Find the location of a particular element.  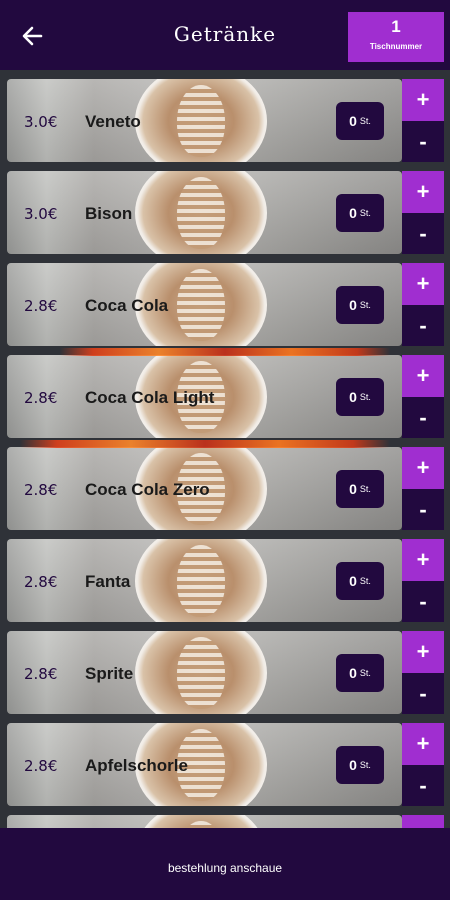

drink-name: Coca Cola Zero is located at coordinates (147, 489).